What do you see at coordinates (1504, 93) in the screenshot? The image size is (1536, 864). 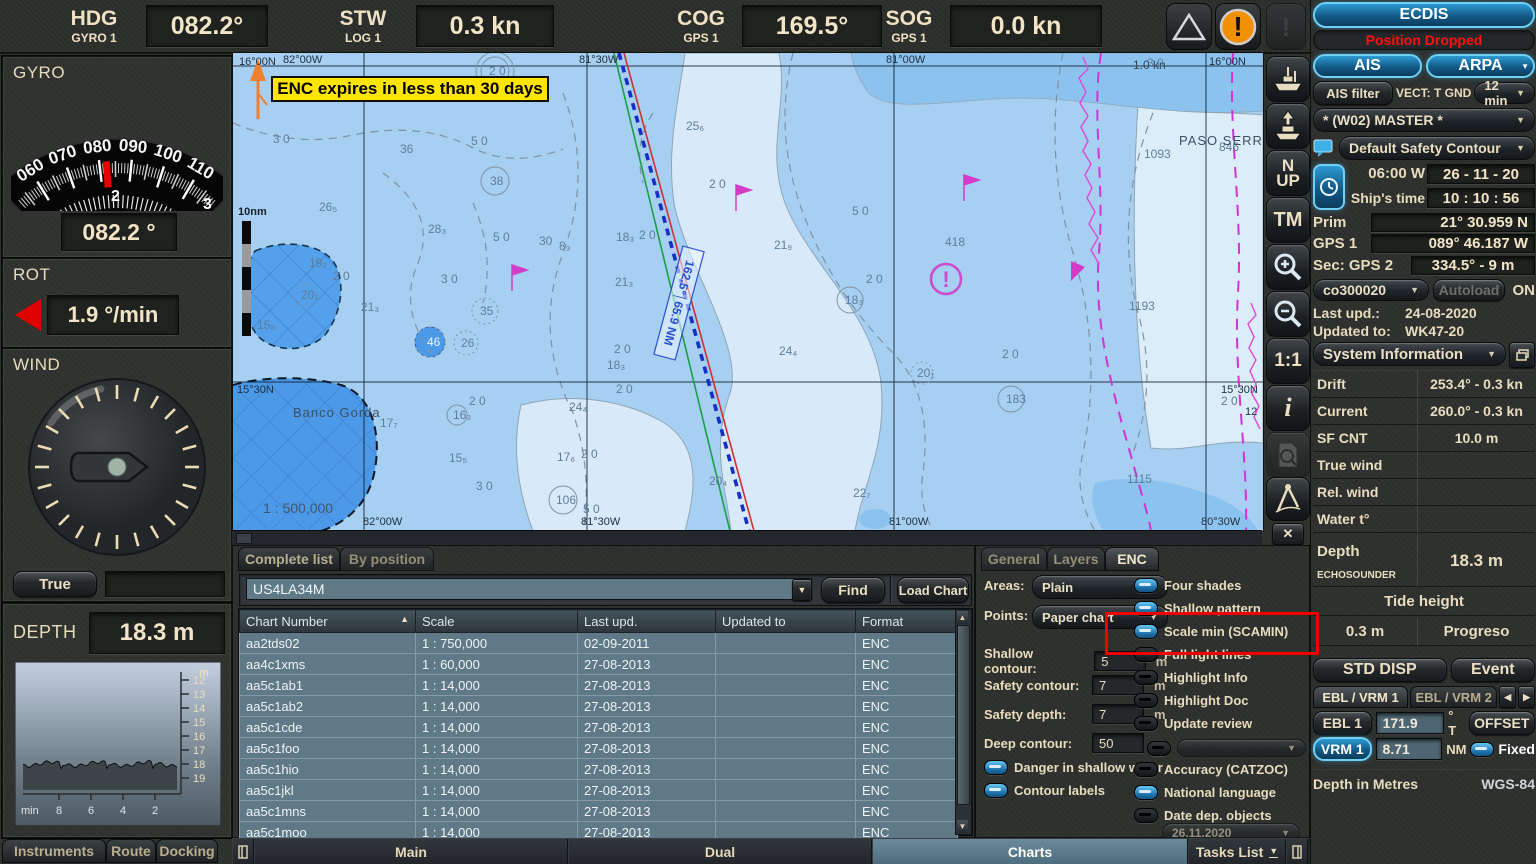 I see `vector-time-select: 12 min ▼` at bounding box center [1504, 93].